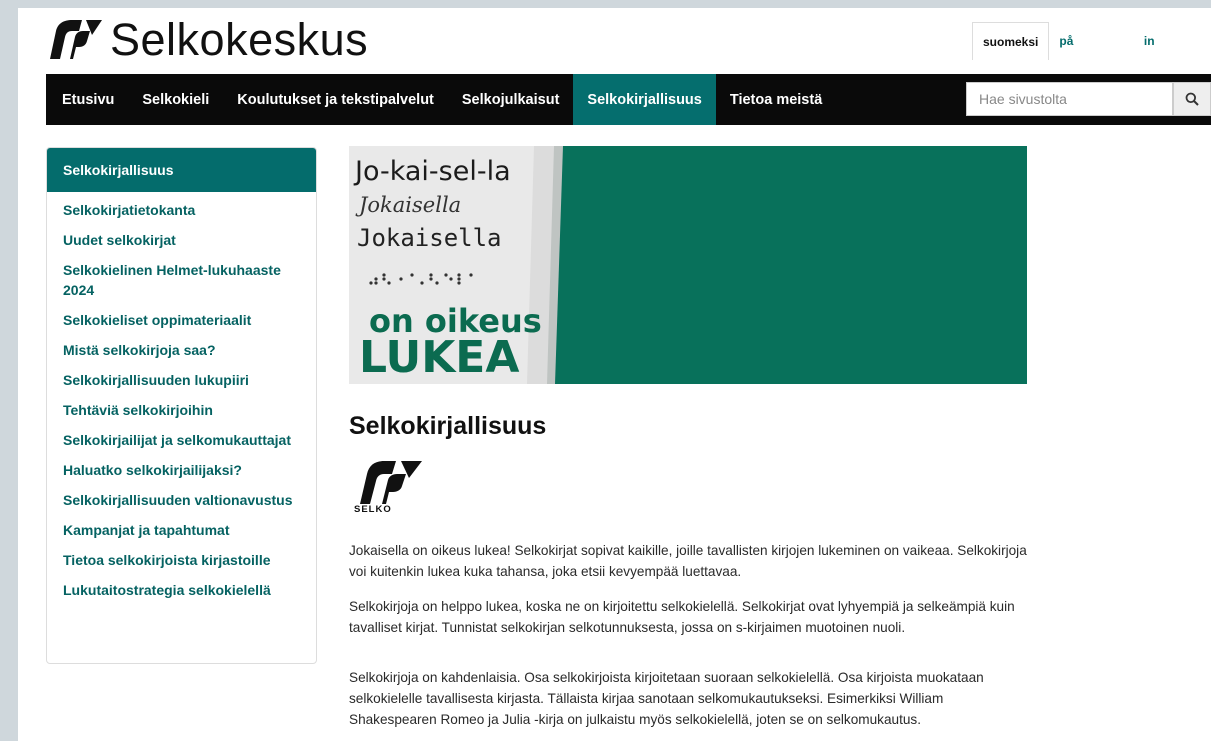 The width and height of the screenshot is (1211, 741). What do you see at coordinates (181, 590) in the screenshot?
I see `sidebar-item-lukutaitostrategia: Lukutaitostrategia selkokielellä` at bounding box center [181, 590].